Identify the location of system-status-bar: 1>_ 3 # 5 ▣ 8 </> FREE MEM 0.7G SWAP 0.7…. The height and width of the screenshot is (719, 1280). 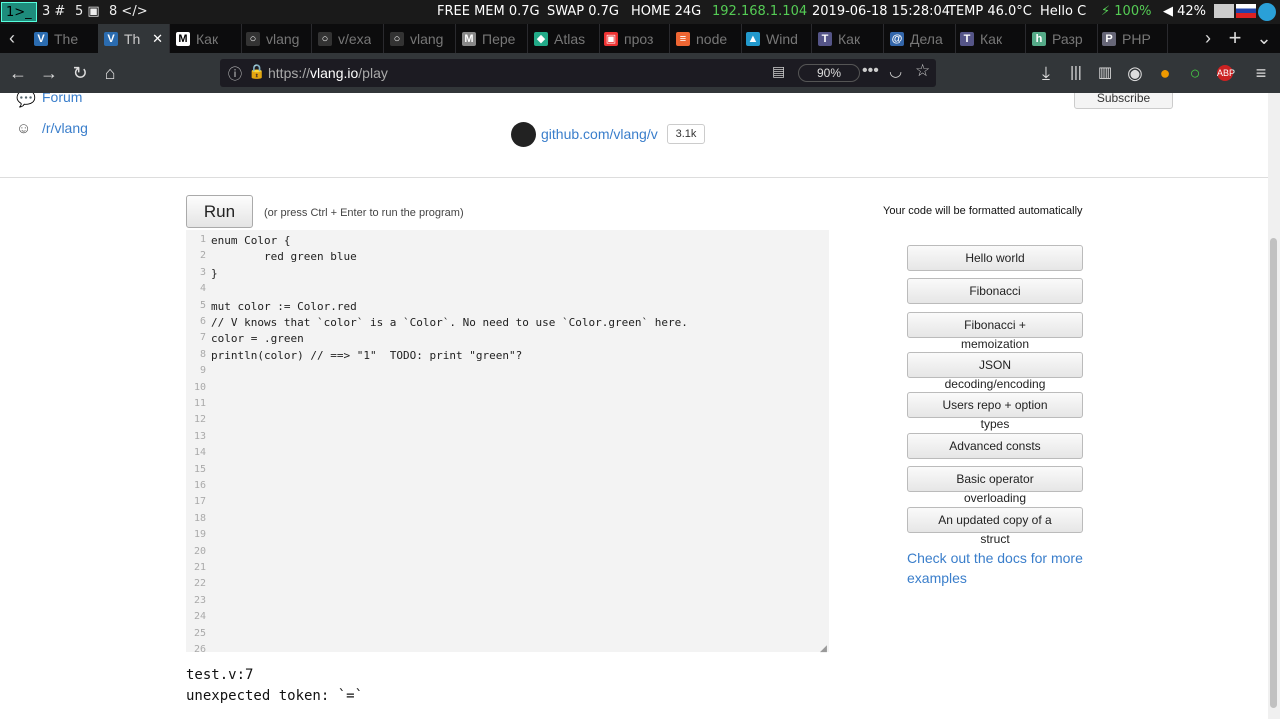
(640, 12).